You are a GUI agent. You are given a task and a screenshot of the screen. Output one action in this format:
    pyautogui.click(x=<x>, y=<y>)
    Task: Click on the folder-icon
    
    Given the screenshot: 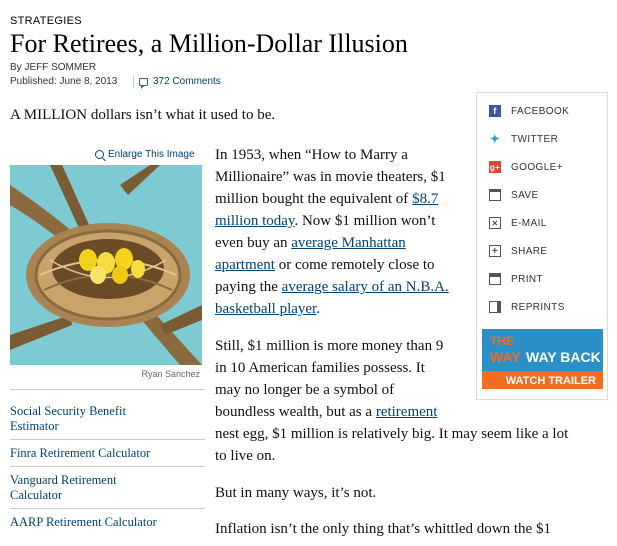 What is the action you would take?
    pyautogui.click(x=495, y=195)
    